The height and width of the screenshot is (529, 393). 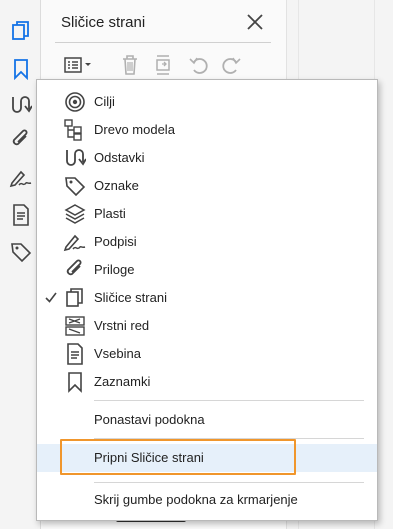 I want to click on menu-item-label: Zaznamki, so click(x=122, y=381).